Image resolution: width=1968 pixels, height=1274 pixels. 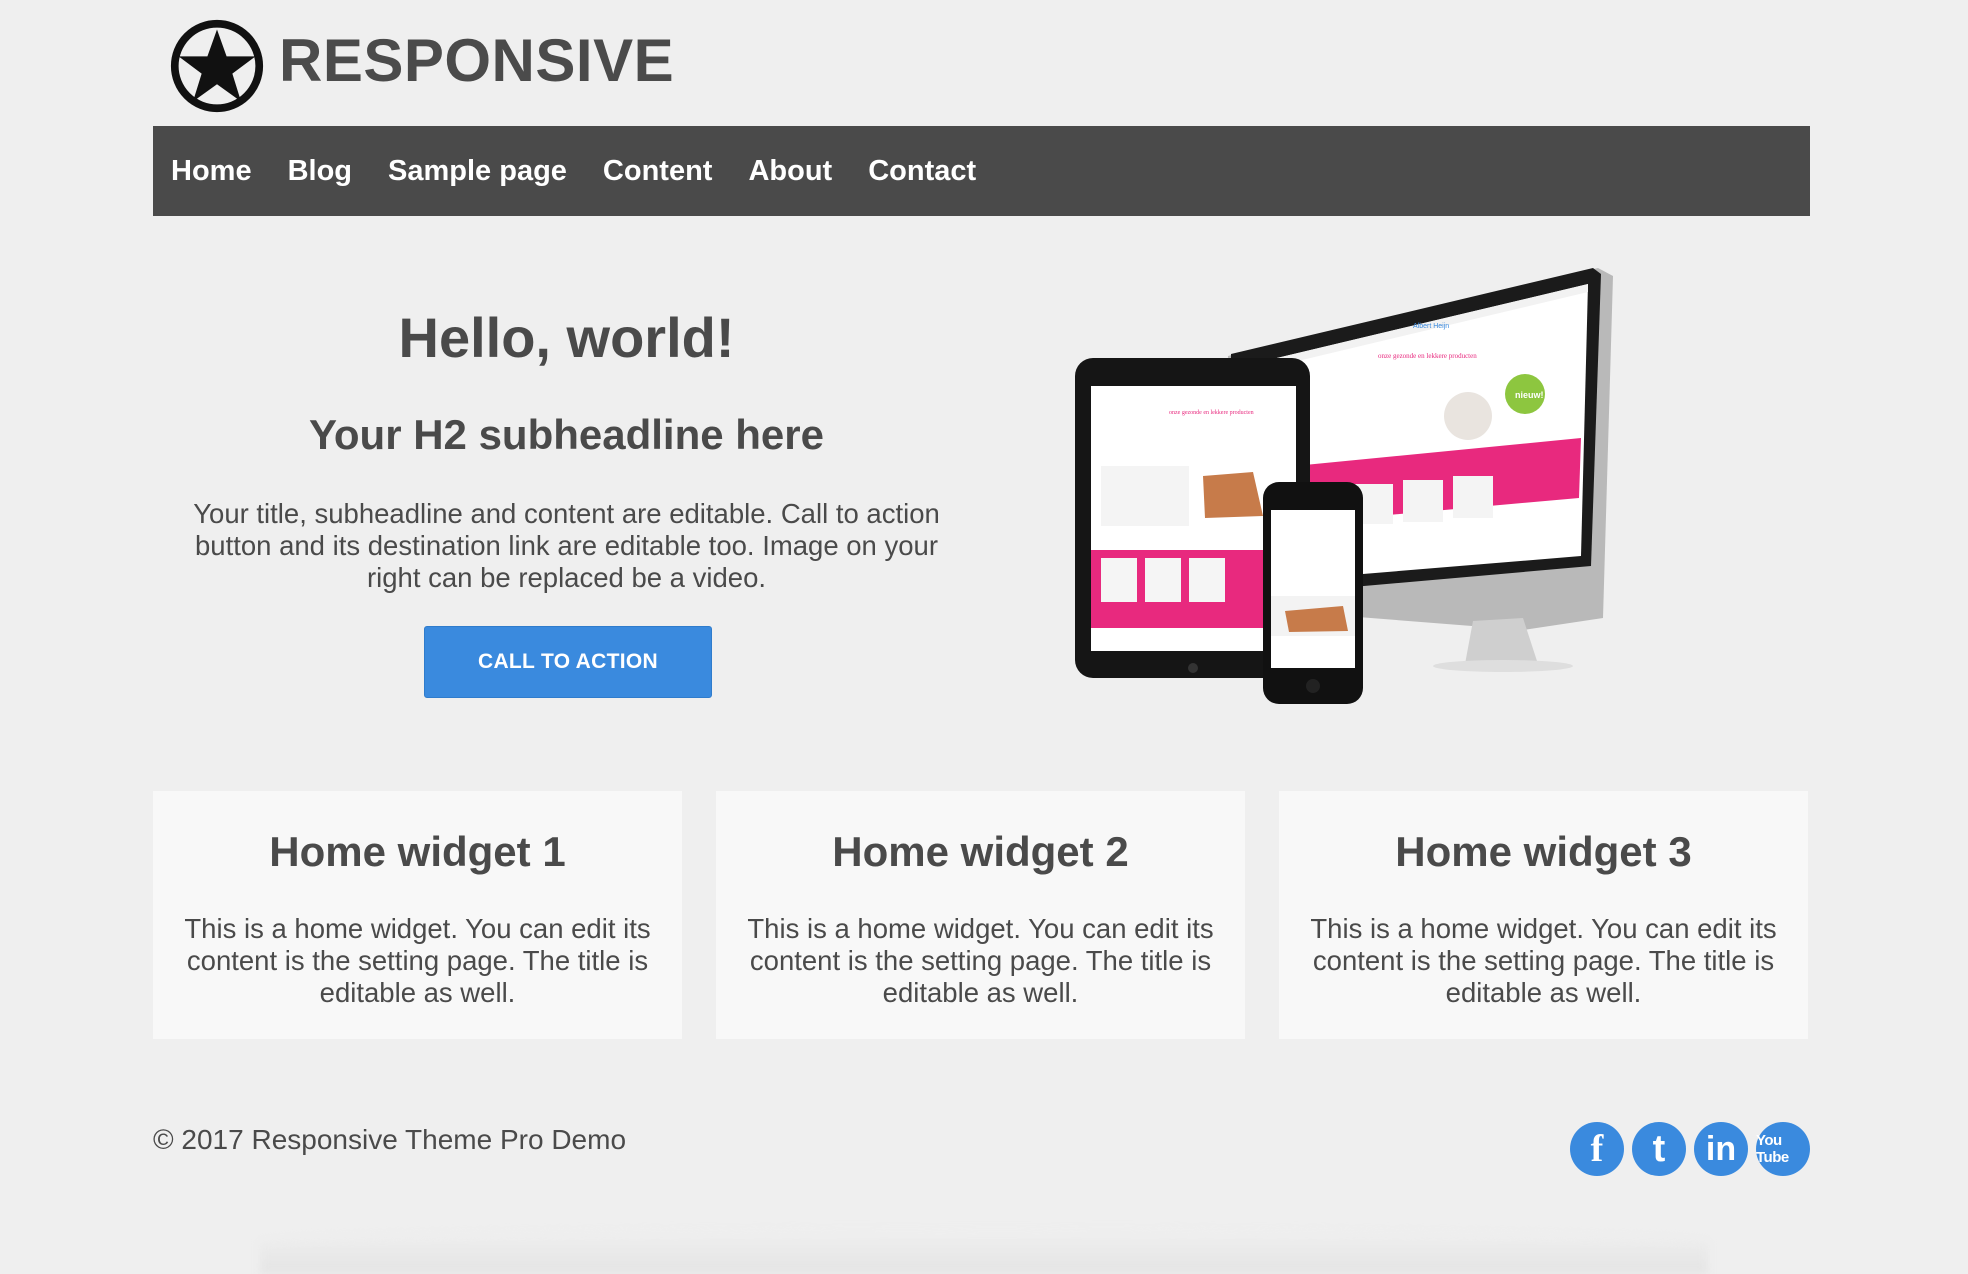 What do you see at coordinates (1721, 1149) in the screenshot?
I see `linkedin-icon: in` at bounding box center [1721, 1149].